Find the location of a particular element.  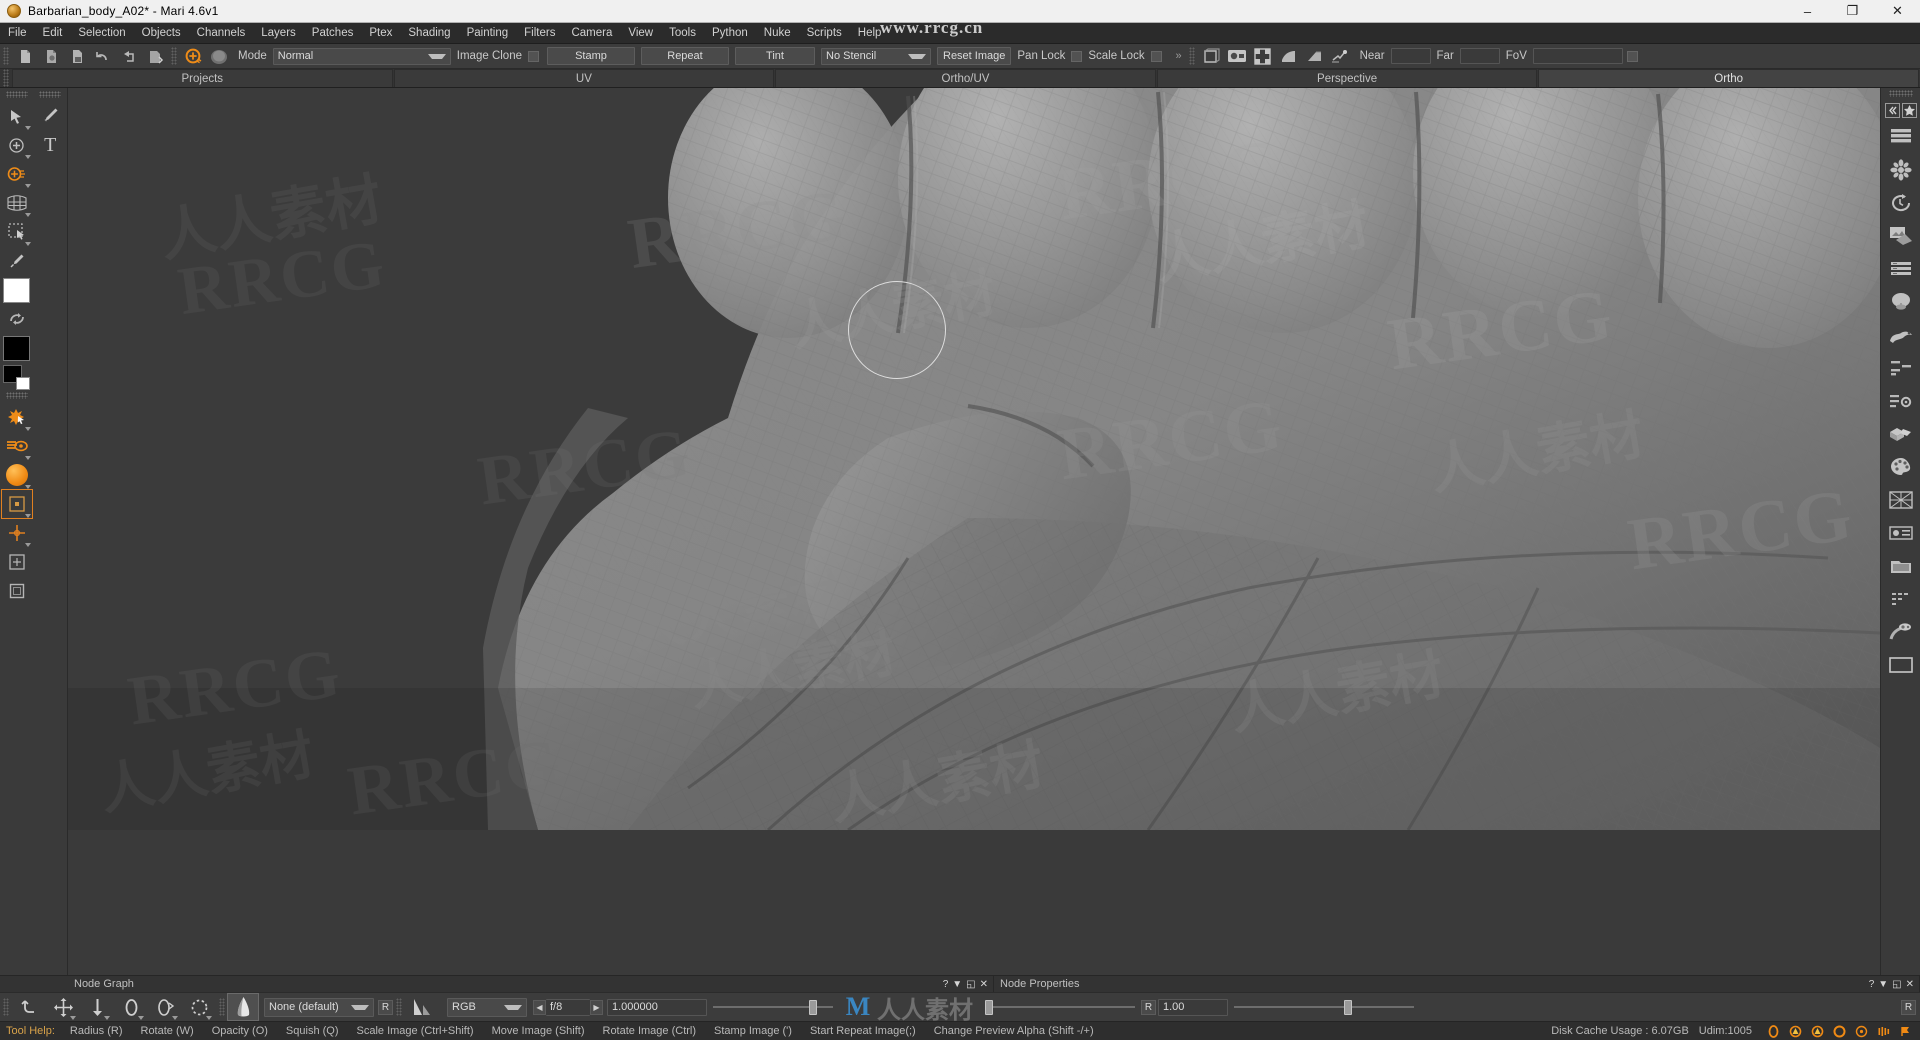

brush-preview-icon is located at coordinates (219, 56).